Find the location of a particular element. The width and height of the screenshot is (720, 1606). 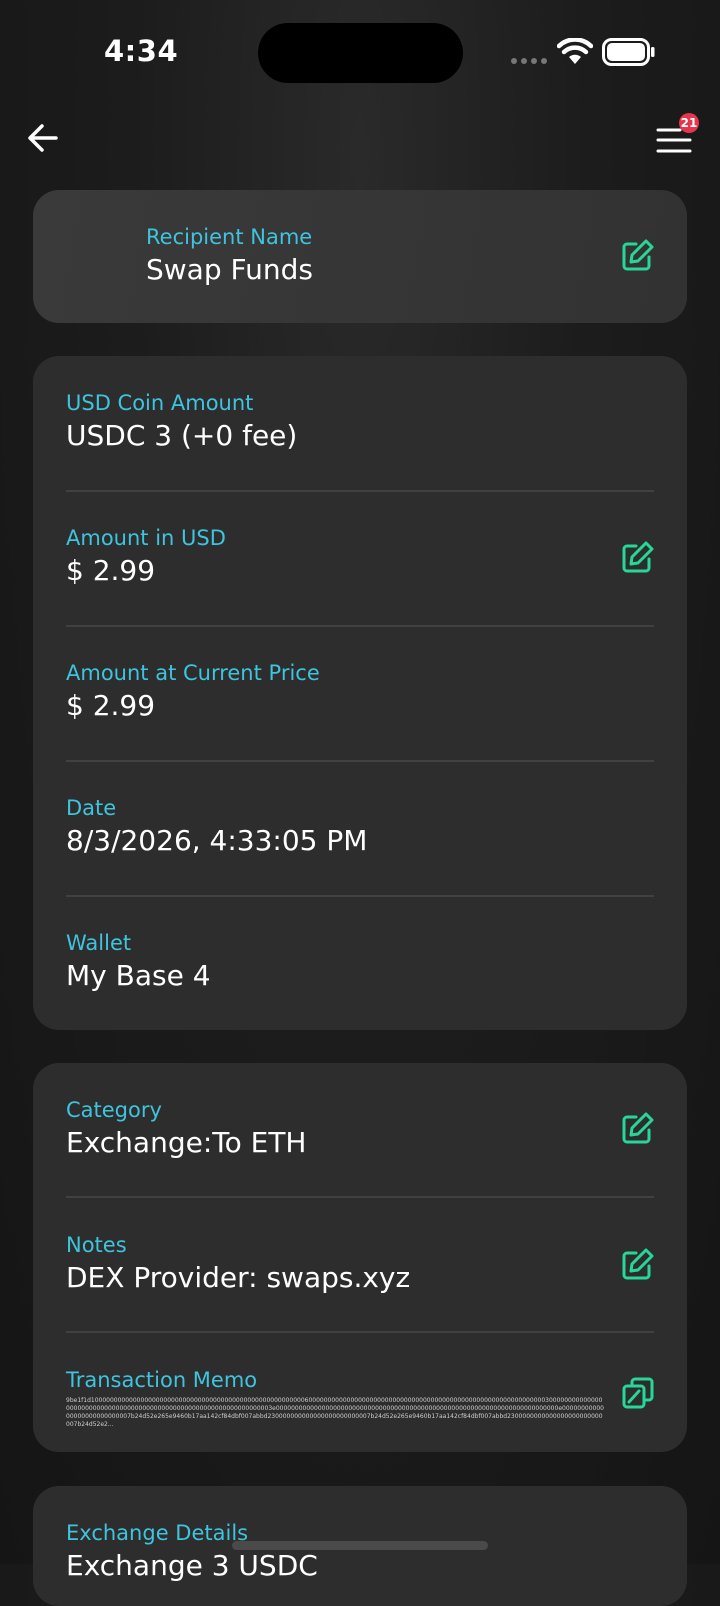

notes-row: Notes DEX Provider: swaps.xyz is located at coordinates (360, 1264).